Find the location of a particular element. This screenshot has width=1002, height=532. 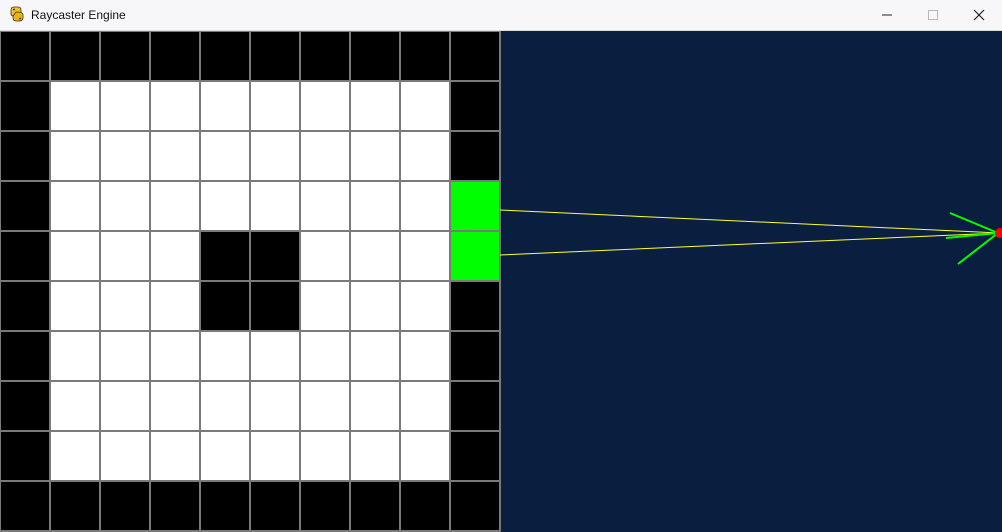

window-title: Raycaster Engine is located at coordinates (78, 15).